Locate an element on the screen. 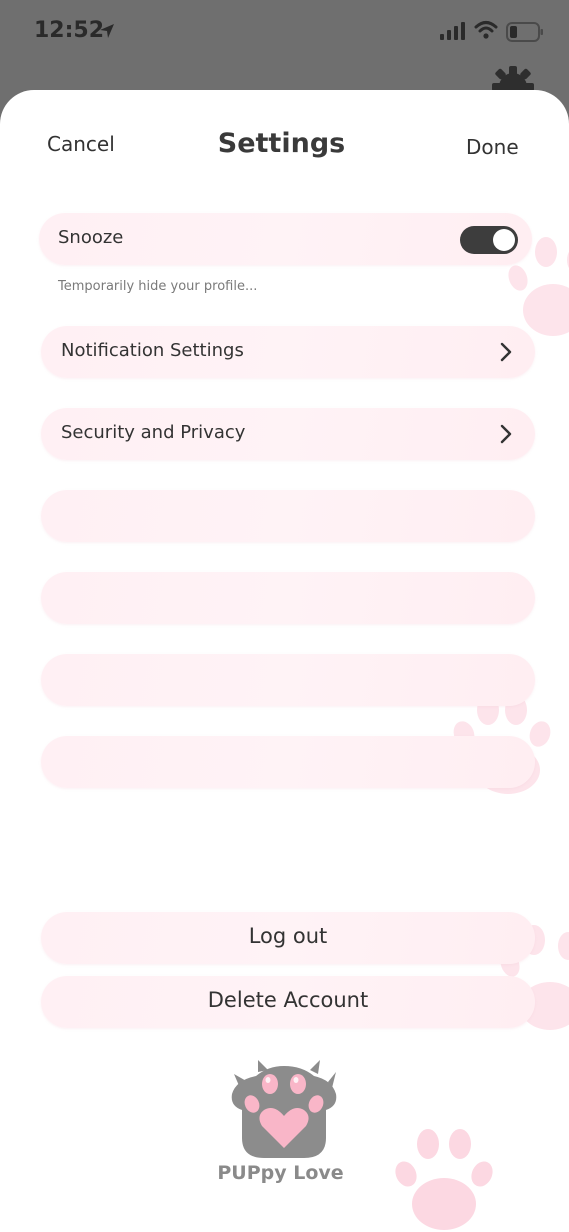 This screenshot has height=1232, width=569. brand-name-text: PUPpy Love is located at coordinates (280, 1173).